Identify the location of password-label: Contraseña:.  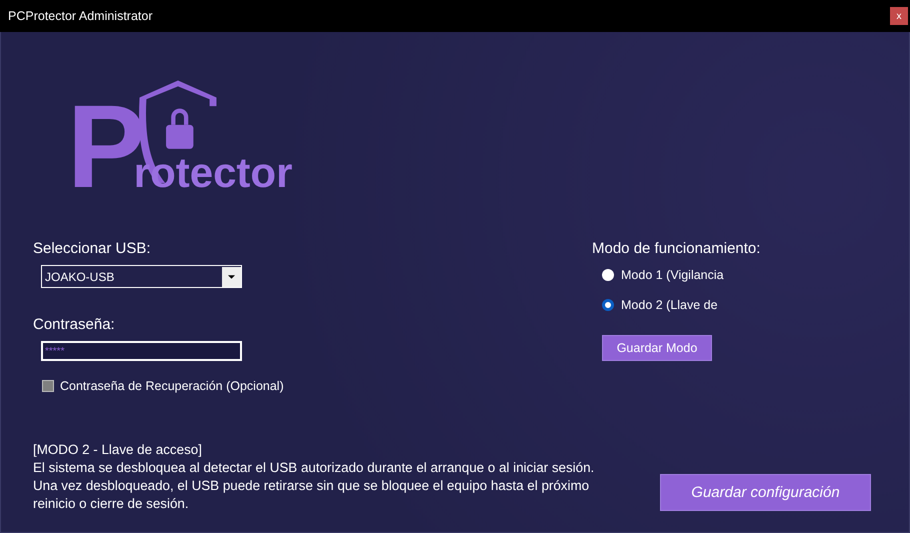
(74, 324).